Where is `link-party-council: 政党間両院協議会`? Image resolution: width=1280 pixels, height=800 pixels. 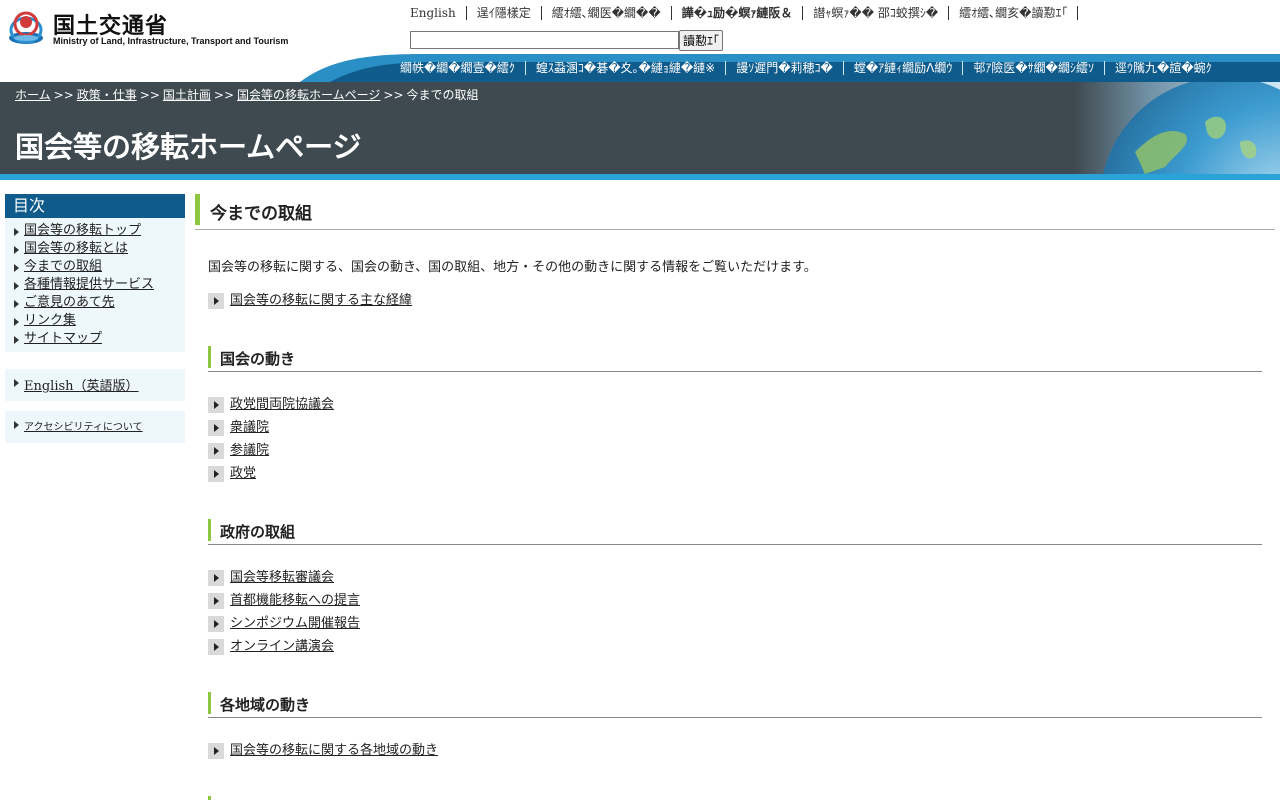 link-party-council: 政党間両院協議会 is located at coordinates (282, 405).